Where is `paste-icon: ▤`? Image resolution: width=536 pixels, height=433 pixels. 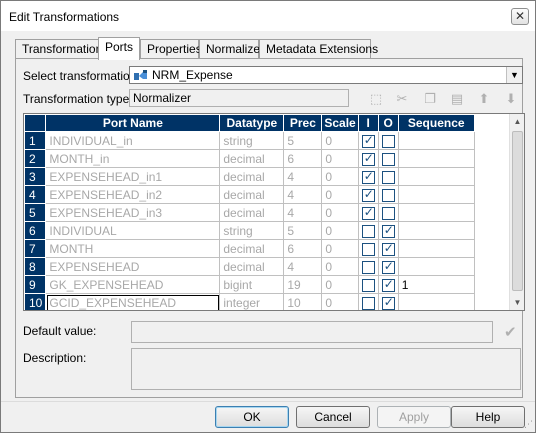 paste-icon: ▤ is located at coordinates (457, 99).